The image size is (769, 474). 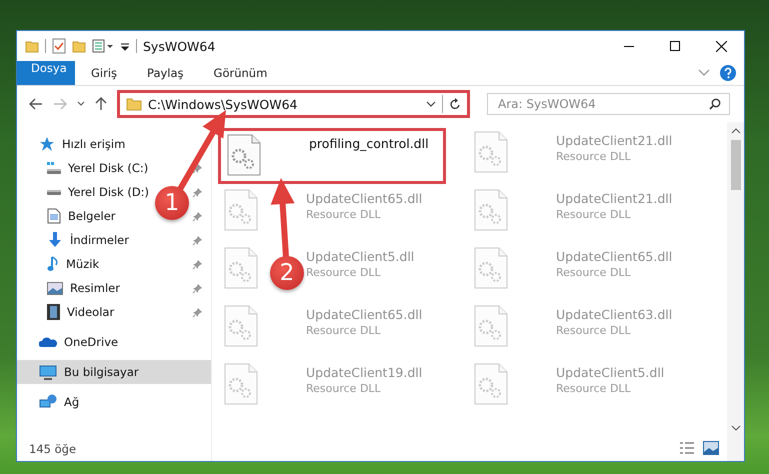 I want to click on sidebar-label: Videolar, so click(x=90, y=312).